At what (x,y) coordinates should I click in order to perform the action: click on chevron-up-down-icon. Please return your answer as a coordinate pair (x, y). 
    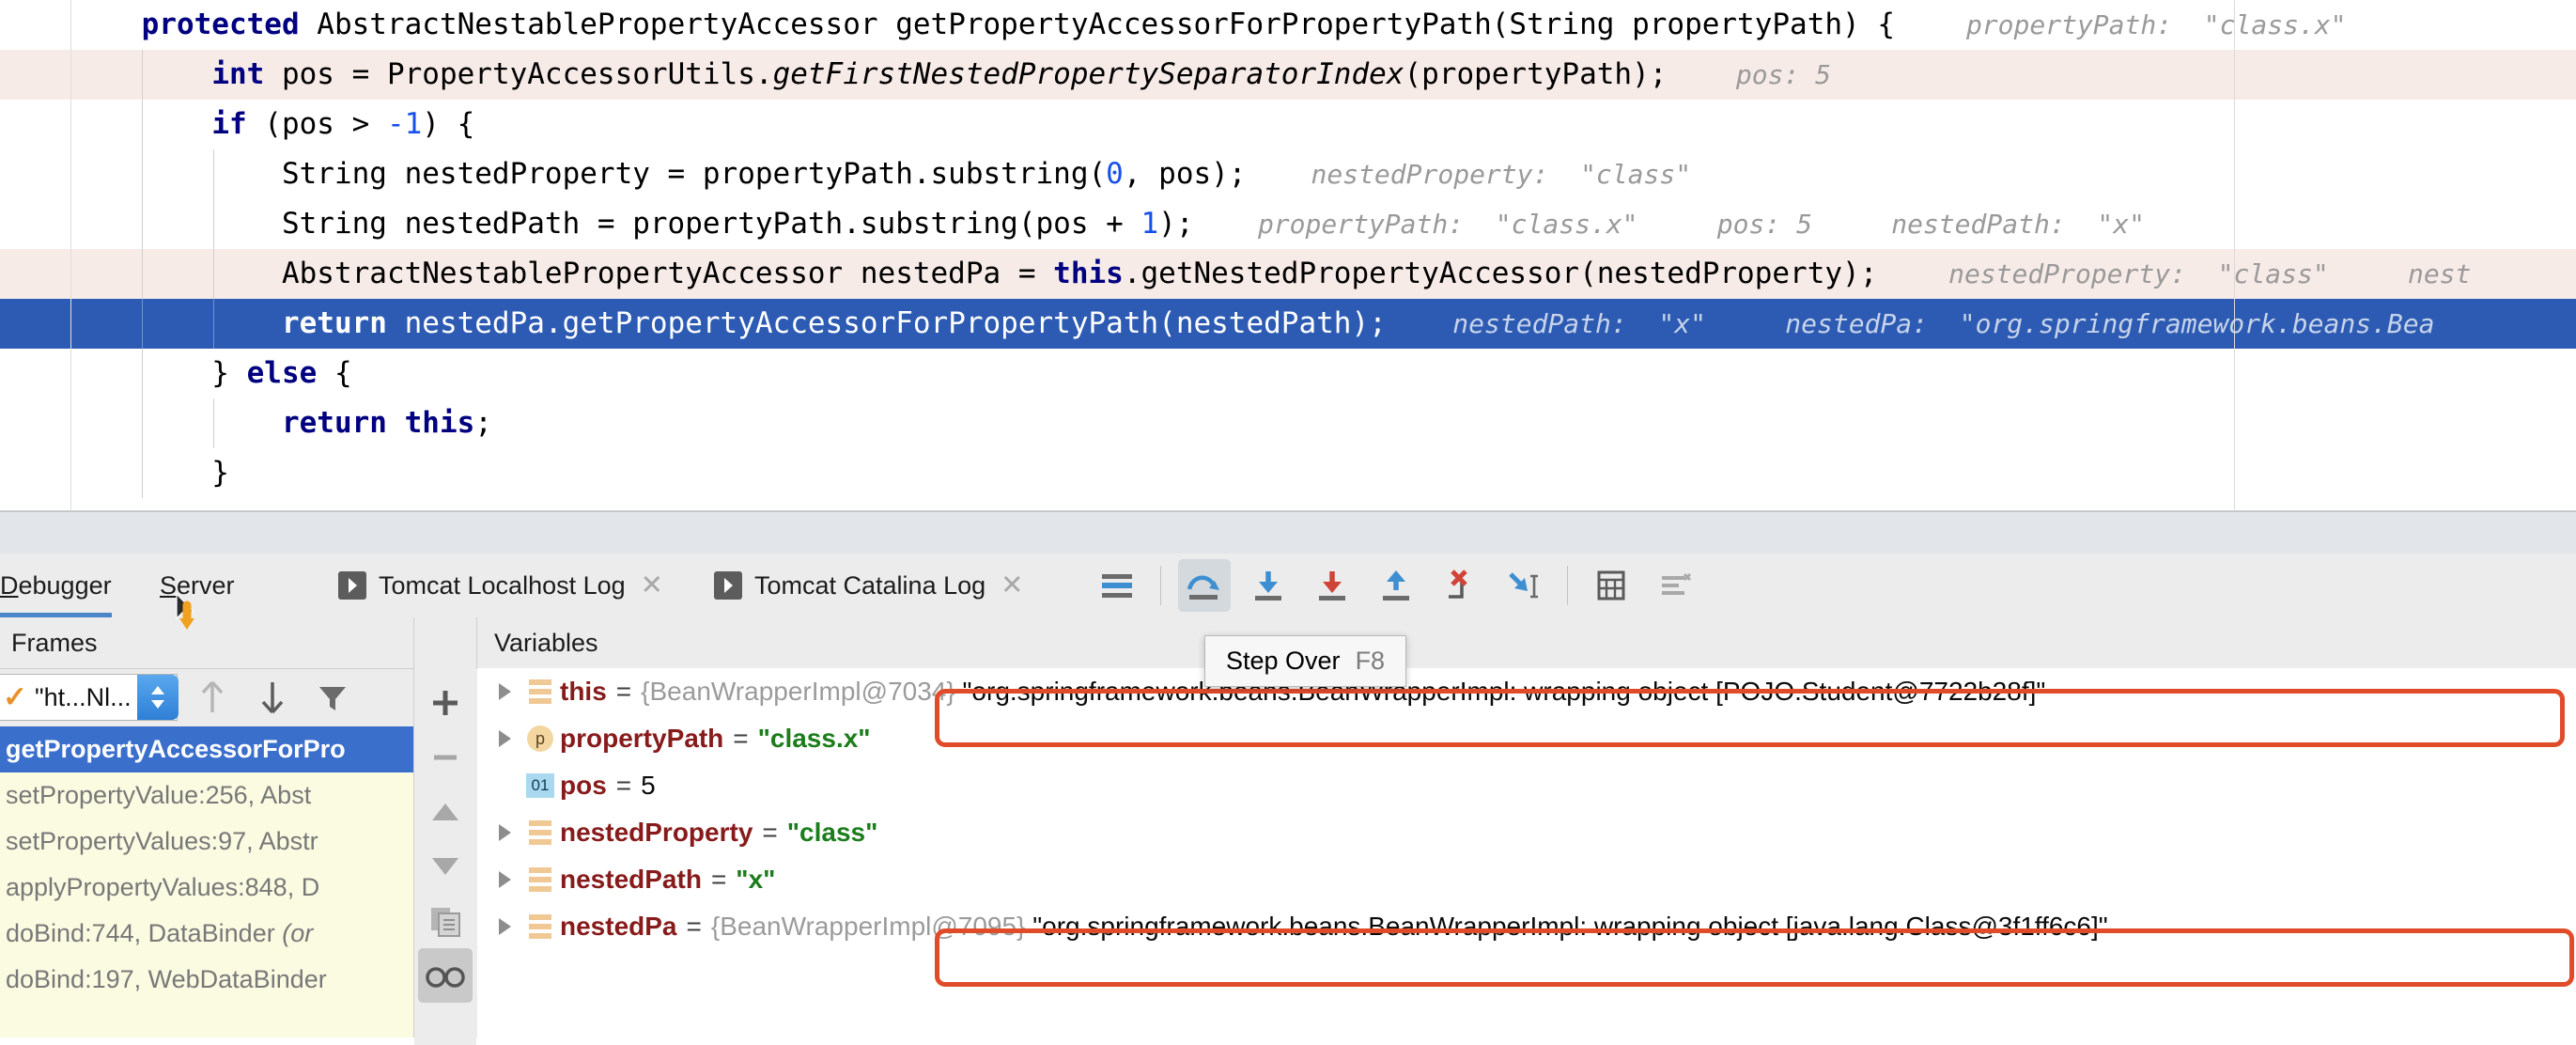
    Looking at the image, I should click on (157, 697).